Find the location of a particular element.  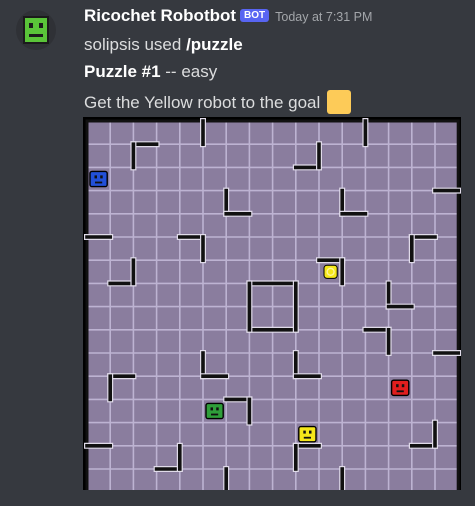

bot-avatar is located at coordinates (36, 30).